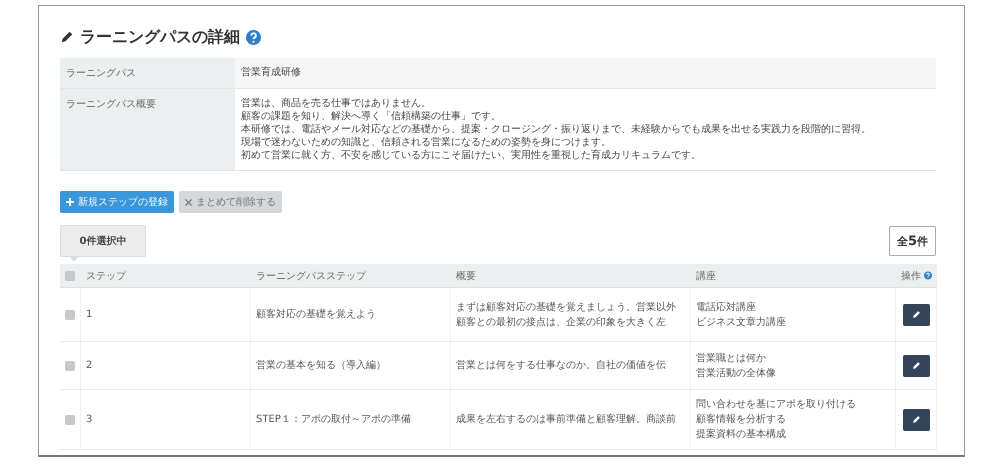  What do you see at coordinates (90, 366) in the screenshot?
I see `table-cell-text: 2` at bounding box center [90, 366].